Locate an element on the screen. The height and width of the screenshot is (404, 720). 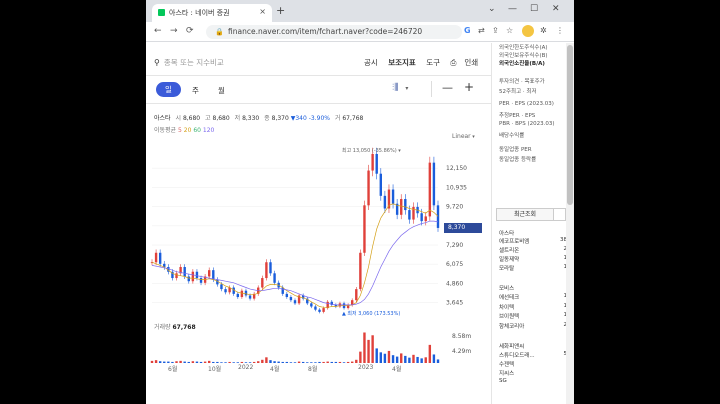
high-value: 8,680 is located at coordinates (221, 118).